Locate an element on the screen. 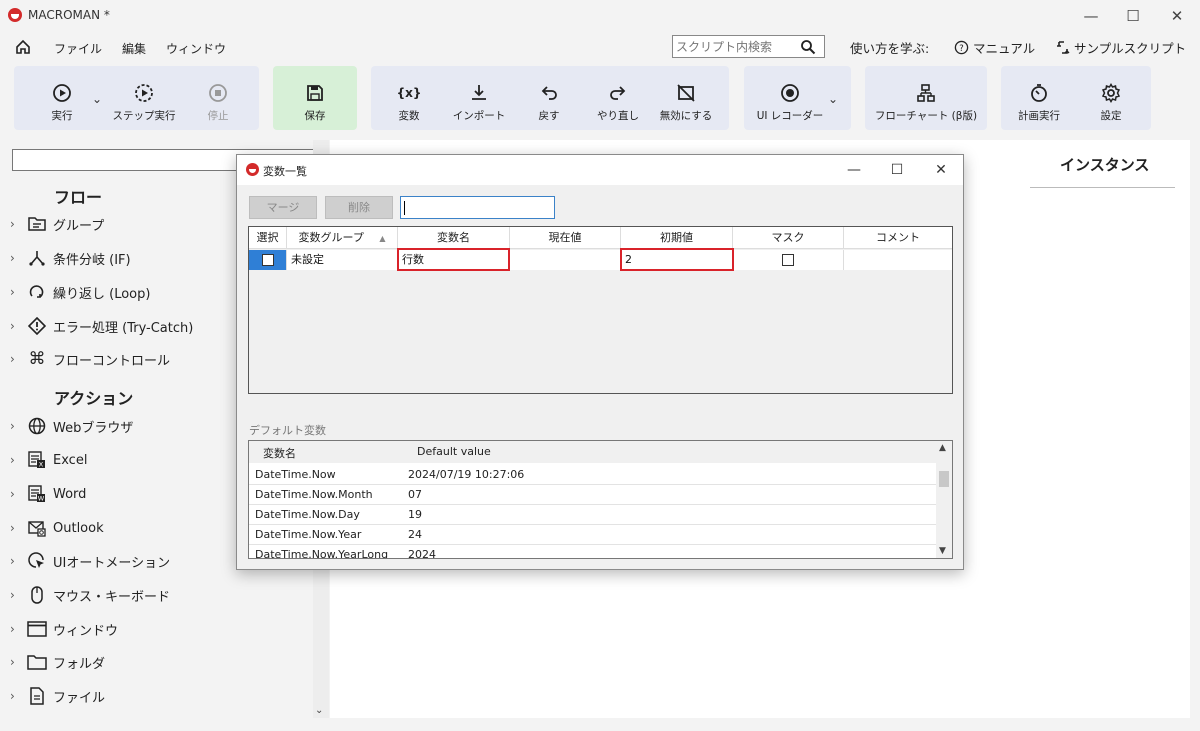 This screenshot has height=731, width=1200. merge-button: マージ is located at coordinates (283, 207).